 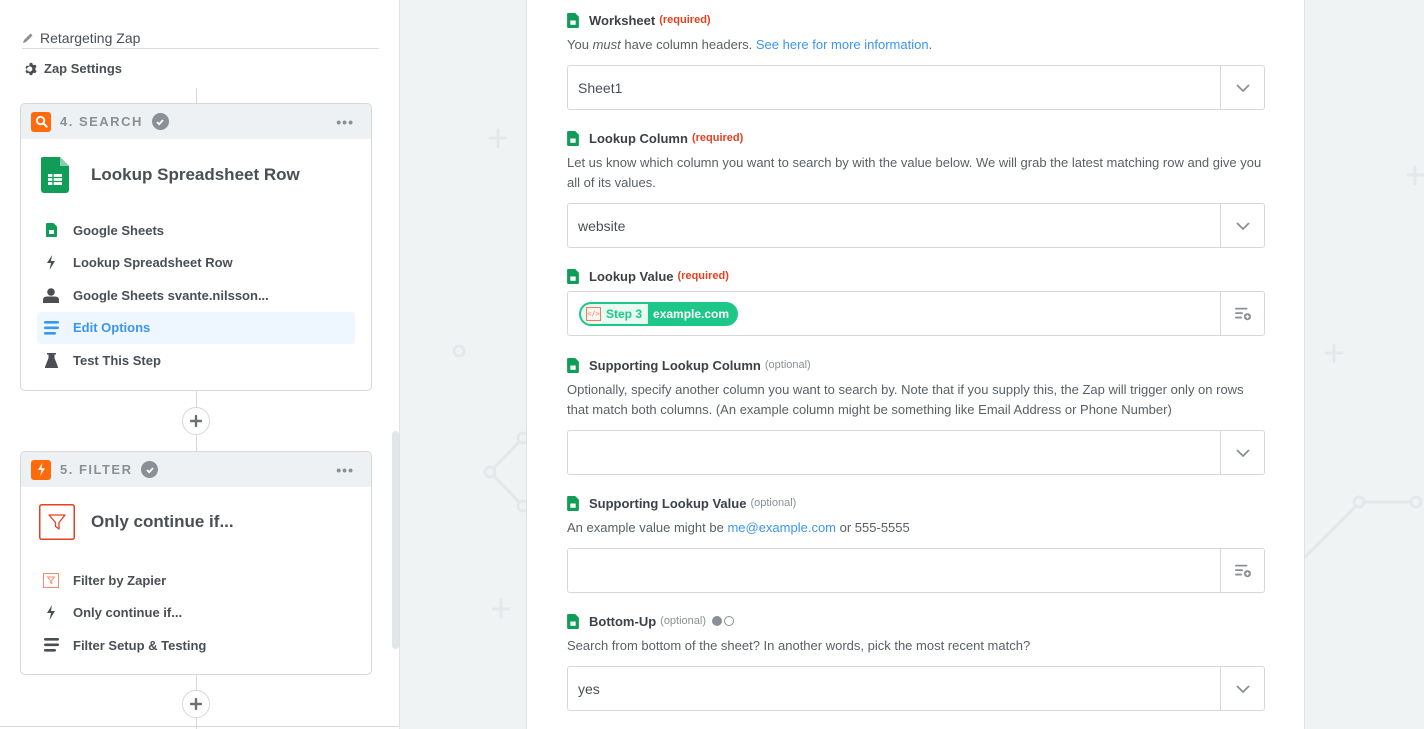 What do you see at coordinates (28, 38) in the screenshot?
I see `pencil-icon` at bounding box center [28, 38].